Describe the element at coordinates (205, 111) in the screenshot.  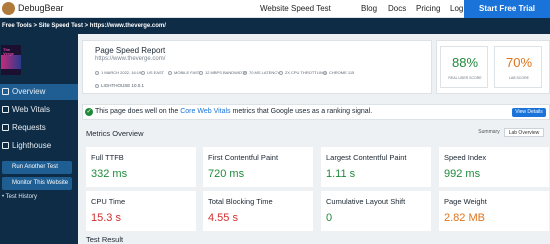
I see `core-web-vitals-link: Core Web Vitals` at that location.